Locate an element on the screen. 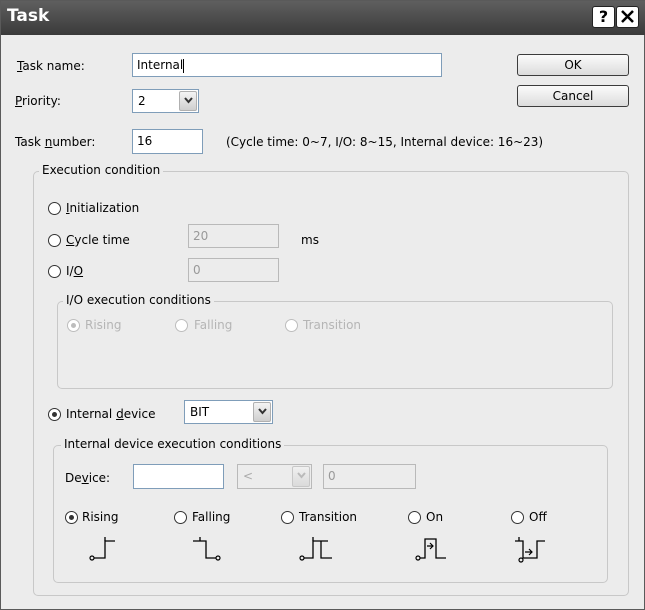 The height and width of the screenshot is (610, 645). io-rising-radio is located at coordinates (73, 325).